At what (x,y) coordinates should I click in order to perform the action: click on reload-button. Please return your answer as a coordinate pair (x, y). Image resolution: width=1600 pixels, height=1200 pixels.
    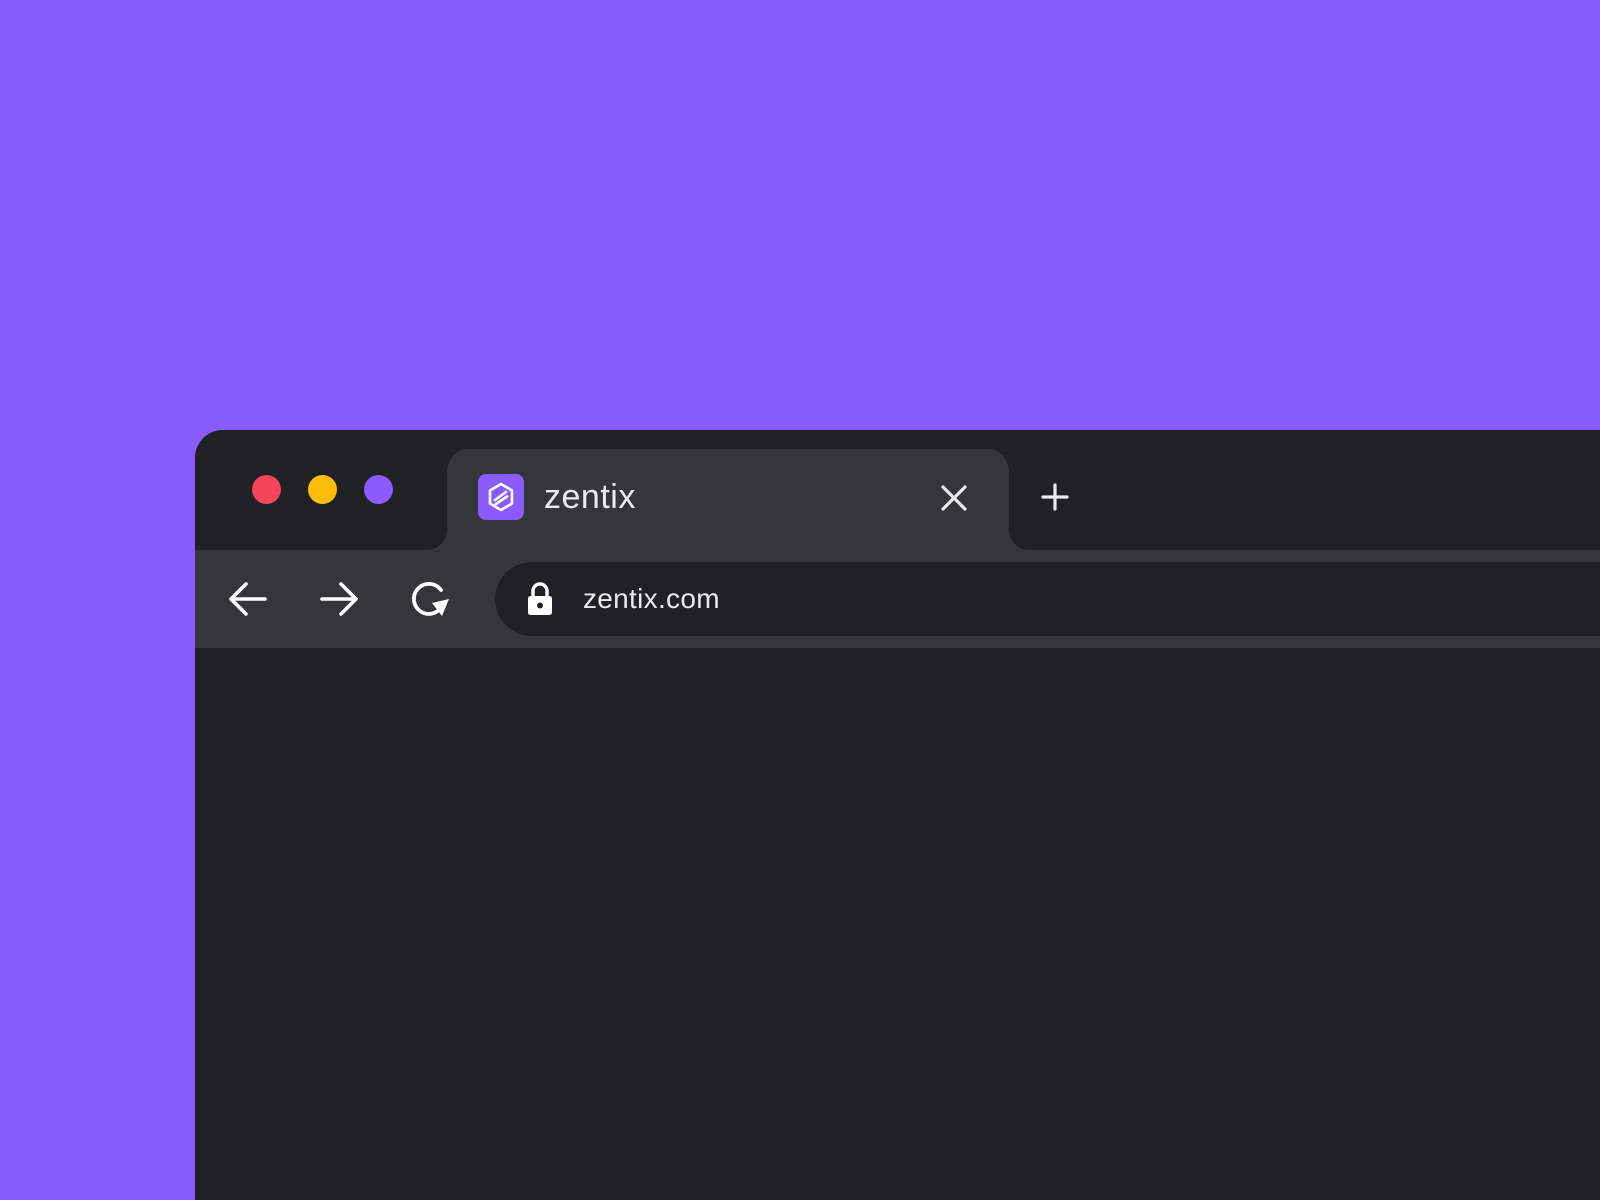
    Looking at the image, I should click on (430, 599).